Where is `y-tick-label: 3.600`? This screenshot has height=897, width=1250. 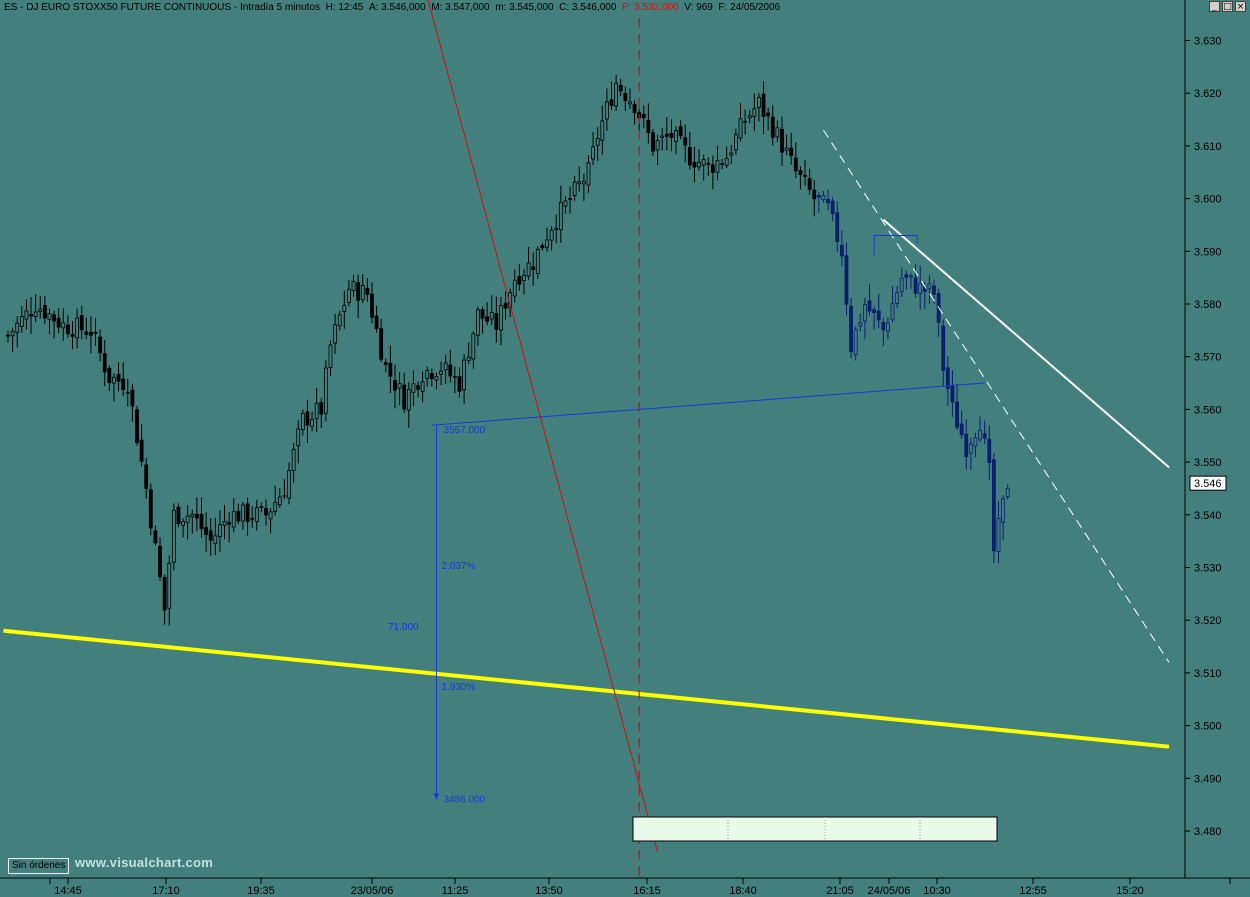
y-tick-label: 3.600 is located at coordinates (1208, 200).